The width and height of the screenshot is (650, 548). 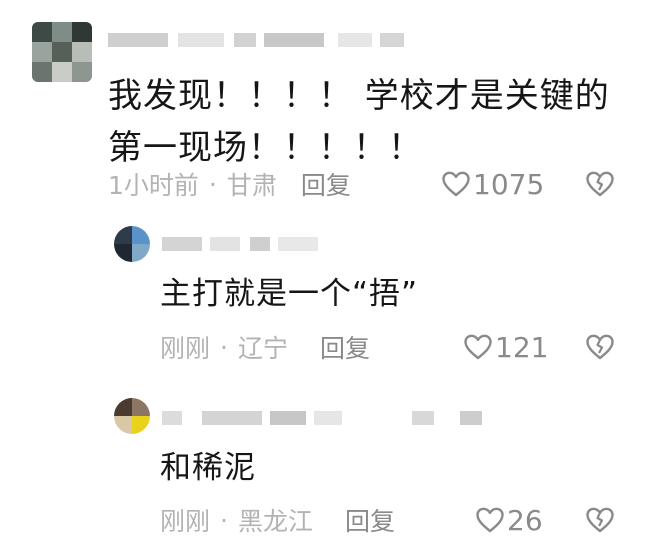 What do you see at coordinates (359, 96) in the screenshot?
I see `comment-text-line: 我发现！！！！ 学校才是关键的` at bounding box center [359, 96].